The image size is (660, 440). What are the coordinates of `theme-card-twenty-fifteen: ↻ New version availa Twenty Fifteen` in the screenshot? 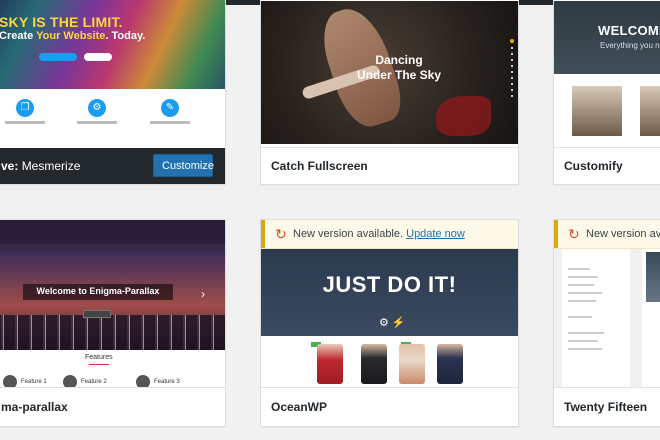 It's located at (606, 323).